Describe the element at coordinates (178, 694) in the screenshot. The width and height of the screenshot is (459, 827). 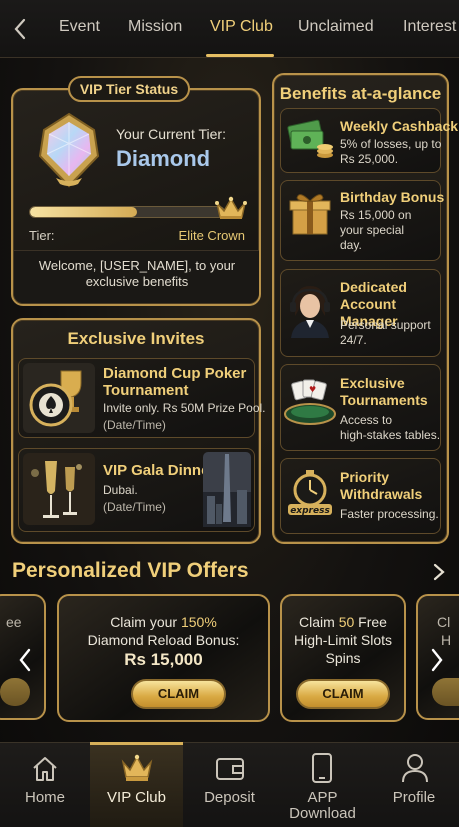
I see `claim-reload-bonus-button: CLAIM` at that location.